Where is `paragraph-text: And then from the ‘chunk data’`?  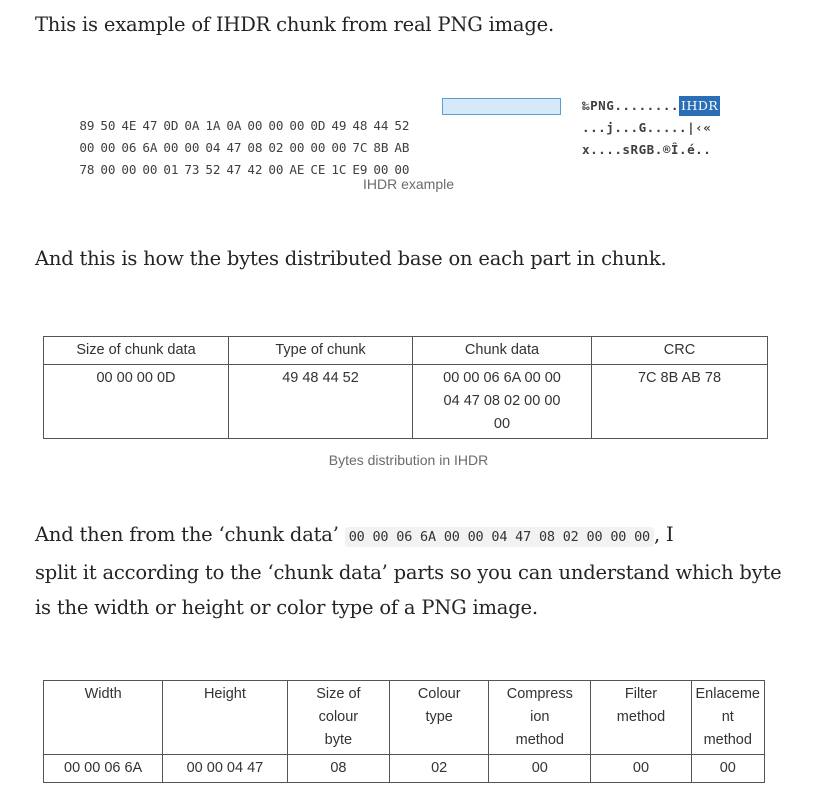
paragraph-text: And then from the ‘chunk data’ is located at coordinates (190, 534).